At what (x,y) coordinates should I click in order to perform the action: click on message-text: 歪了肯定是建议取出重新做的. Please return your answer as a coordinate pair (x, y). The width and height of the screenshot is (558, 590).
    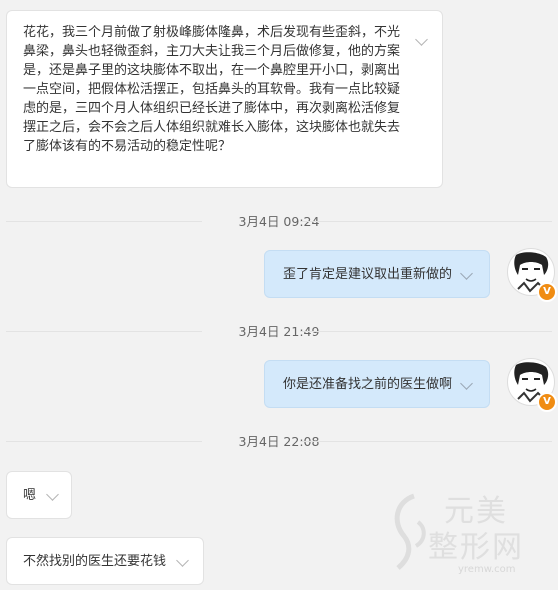
    Looking at the image, I should click on (368, 274).